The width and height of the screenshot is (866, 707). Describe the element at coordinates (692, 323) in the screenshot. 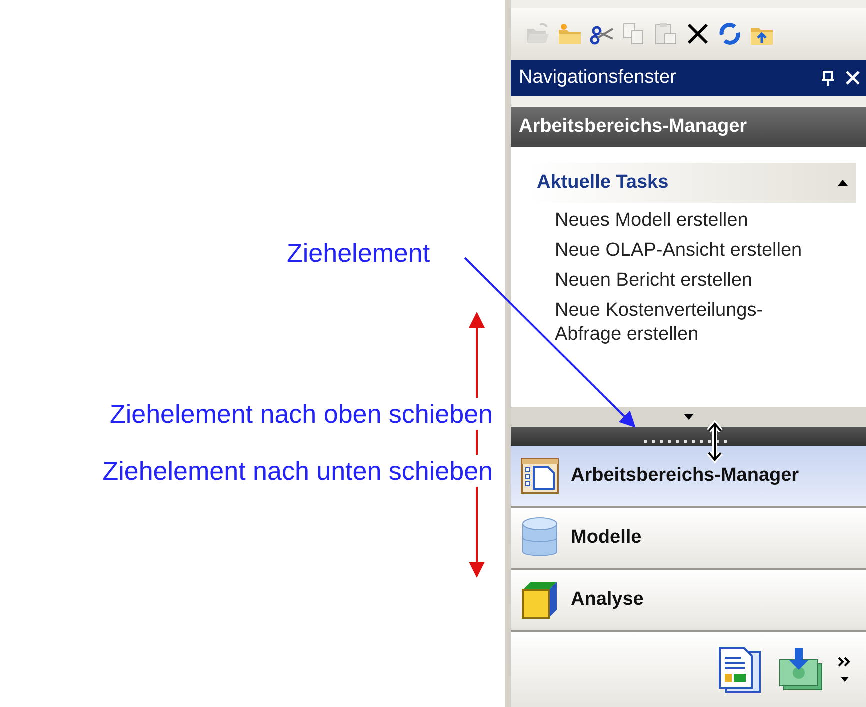

I see `task-link: Neue Kostenverteilungs-Abfrage erstellen` at that location.